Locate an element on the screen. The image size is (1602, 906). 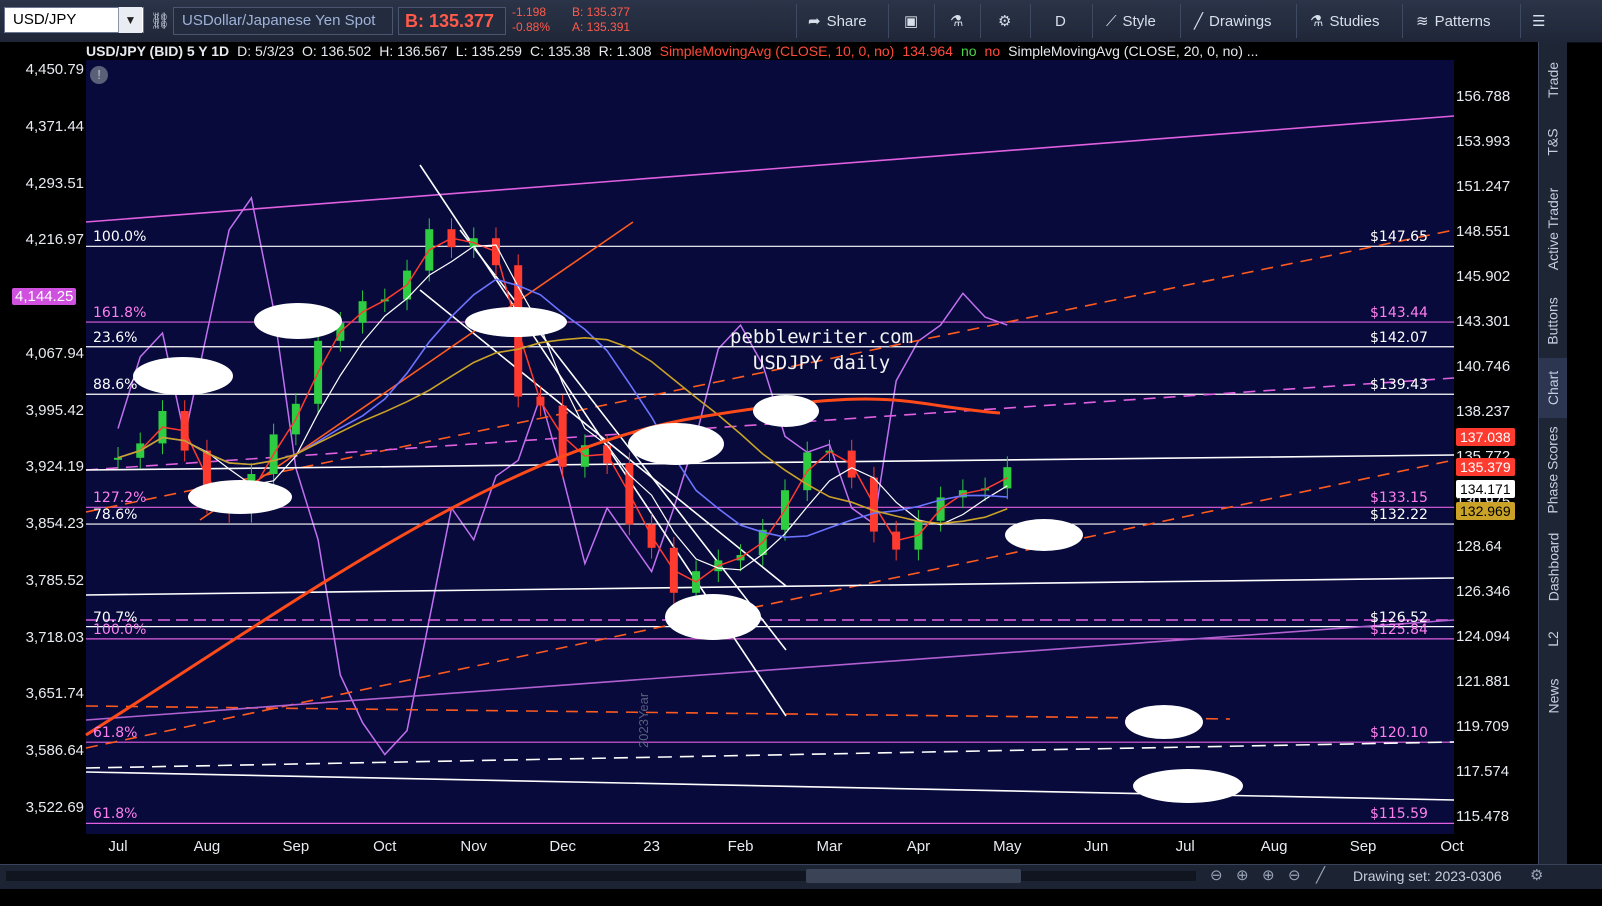
right-tab-chart: Chart is located at coordinates (1553, 388).